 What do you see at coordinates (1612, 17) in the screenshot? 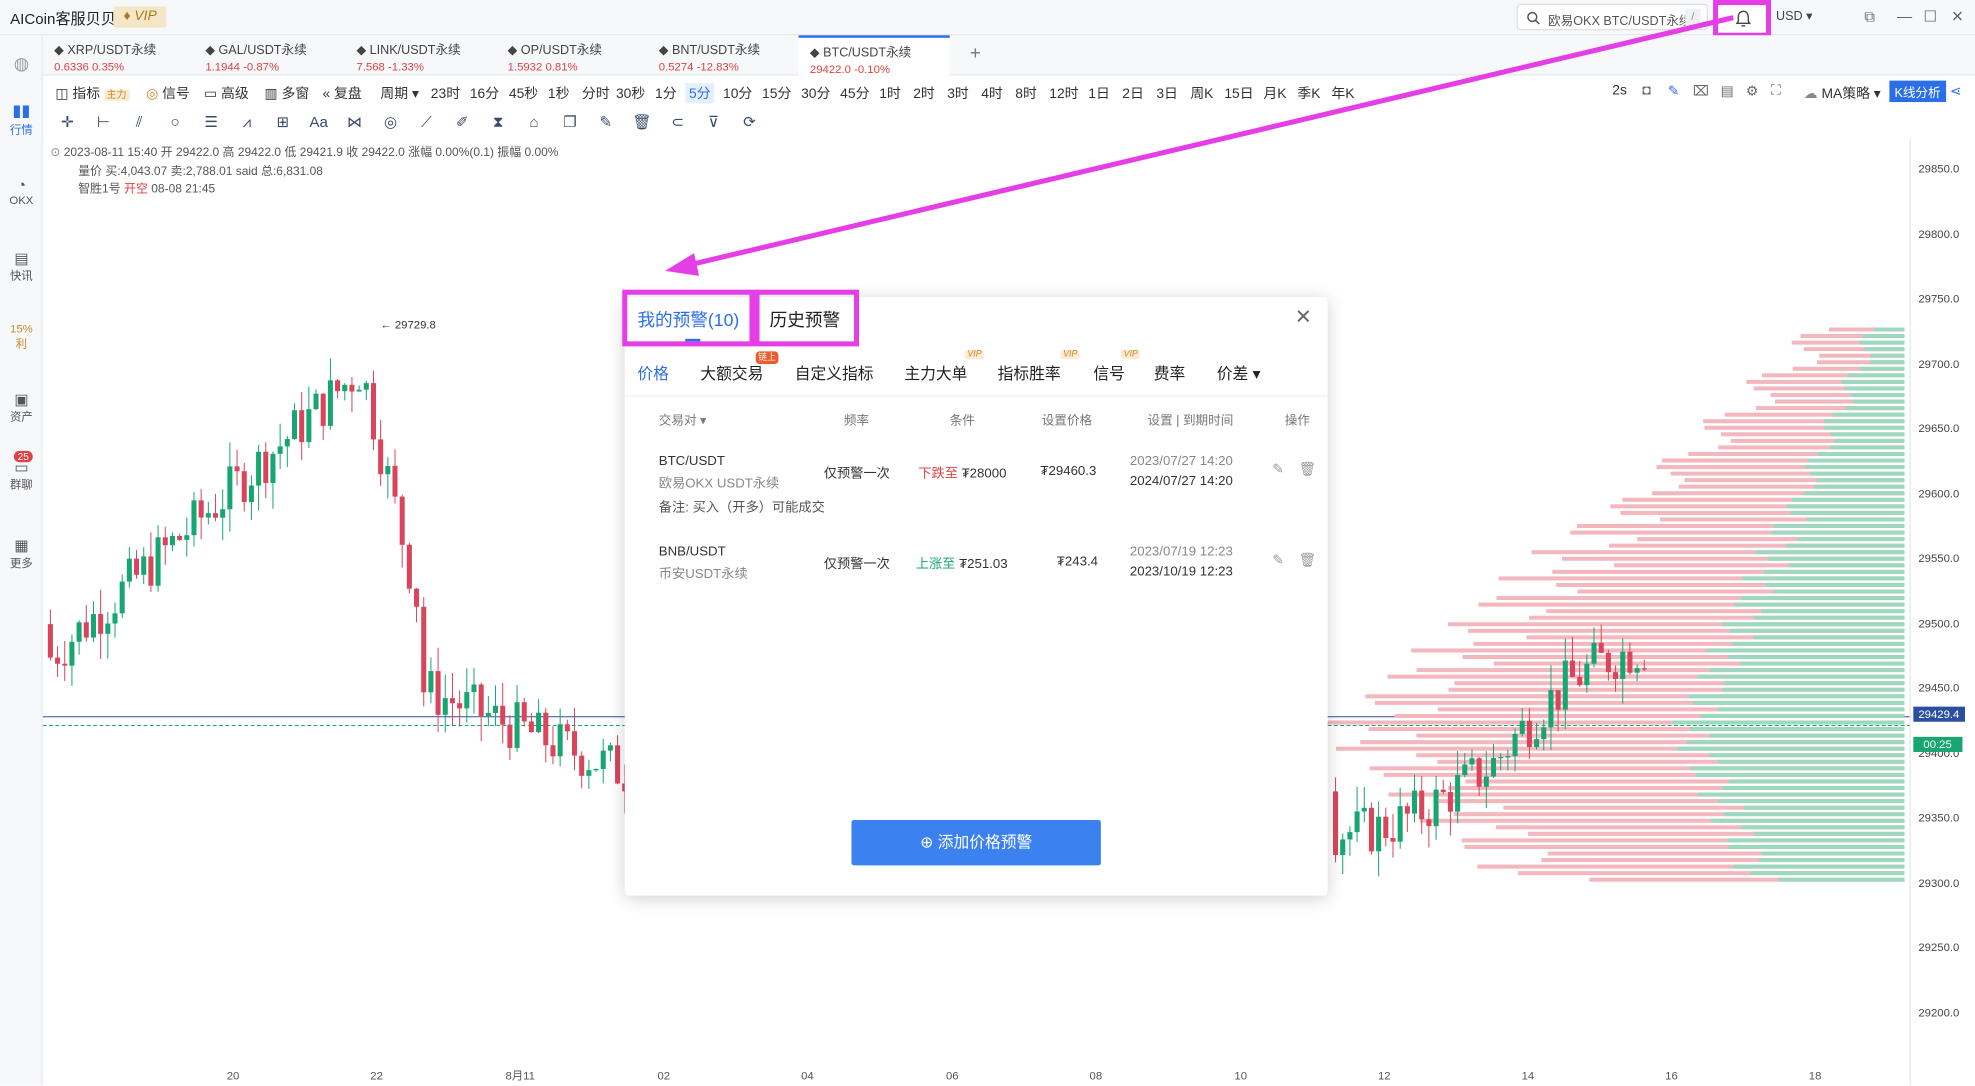
I see `search-input: 欧易OKX BTC/USDT永续 /` at bounding box center [1612, 17].